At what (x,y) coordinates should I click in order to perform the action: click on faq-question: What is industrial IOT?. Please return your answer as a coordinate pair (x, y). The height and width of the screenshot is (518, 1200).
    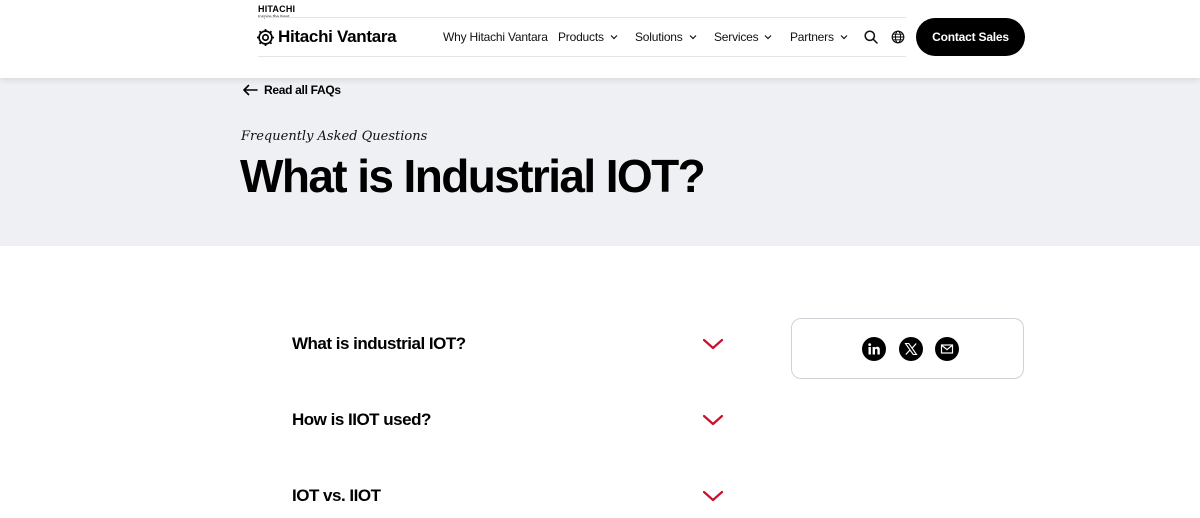
    Looking at the image, I should click on (379, 343).